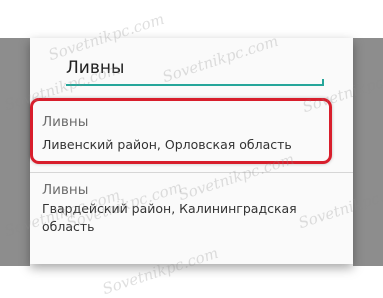 Image resolution: width=383 pixels, height=298 pixels. Describe the element at coordinates (195, 82) in the screenshot. I see `search-underline` at that location.